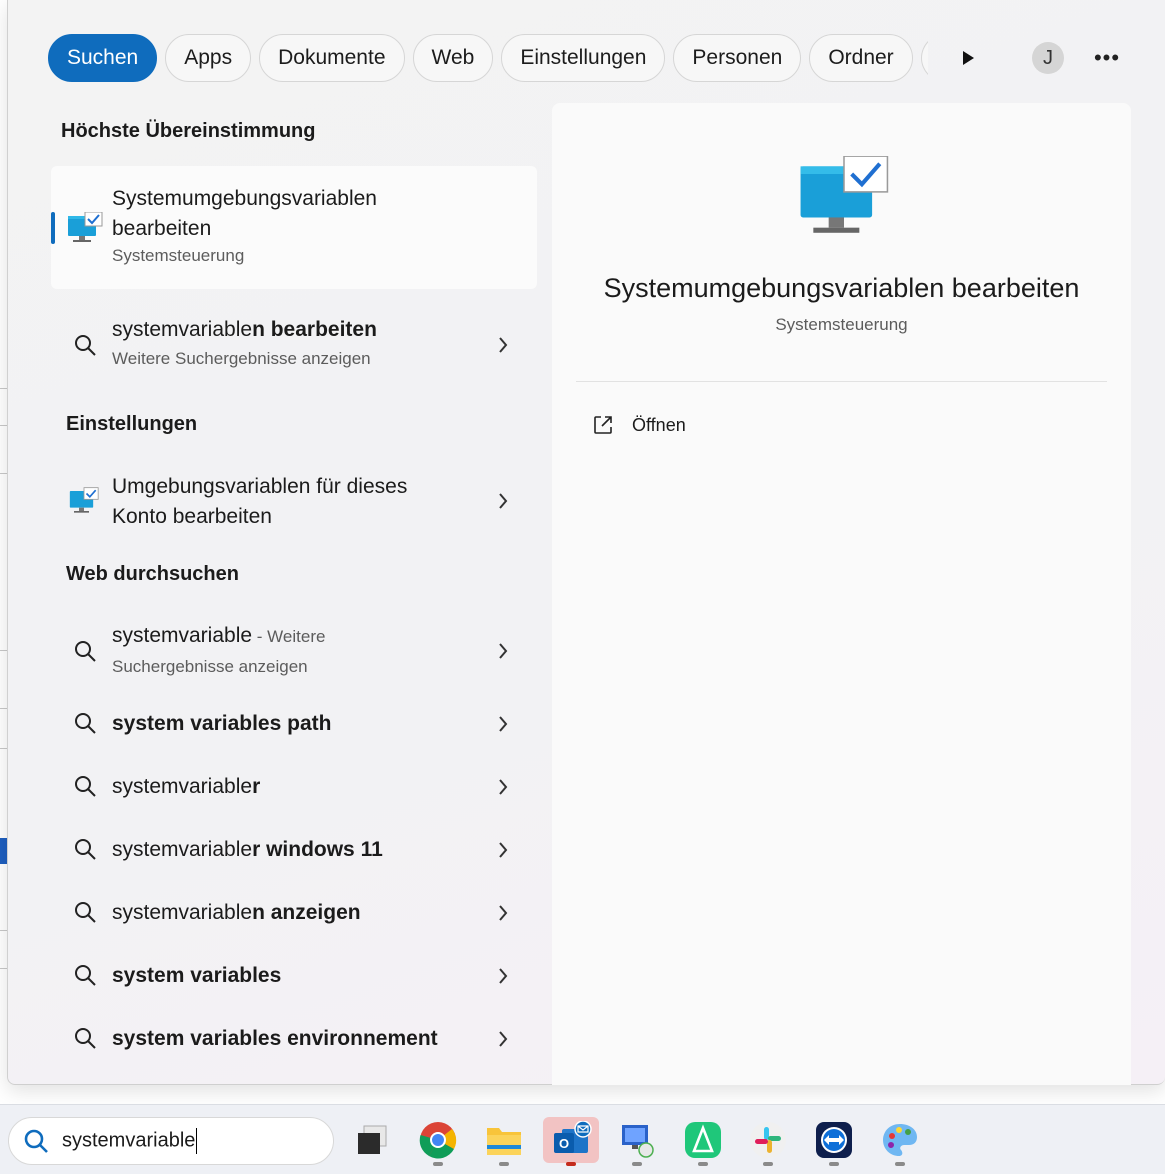 This screenshot has width=1165, height=1174. I want to click on remote-desktop-icon, so click(638, 1141).